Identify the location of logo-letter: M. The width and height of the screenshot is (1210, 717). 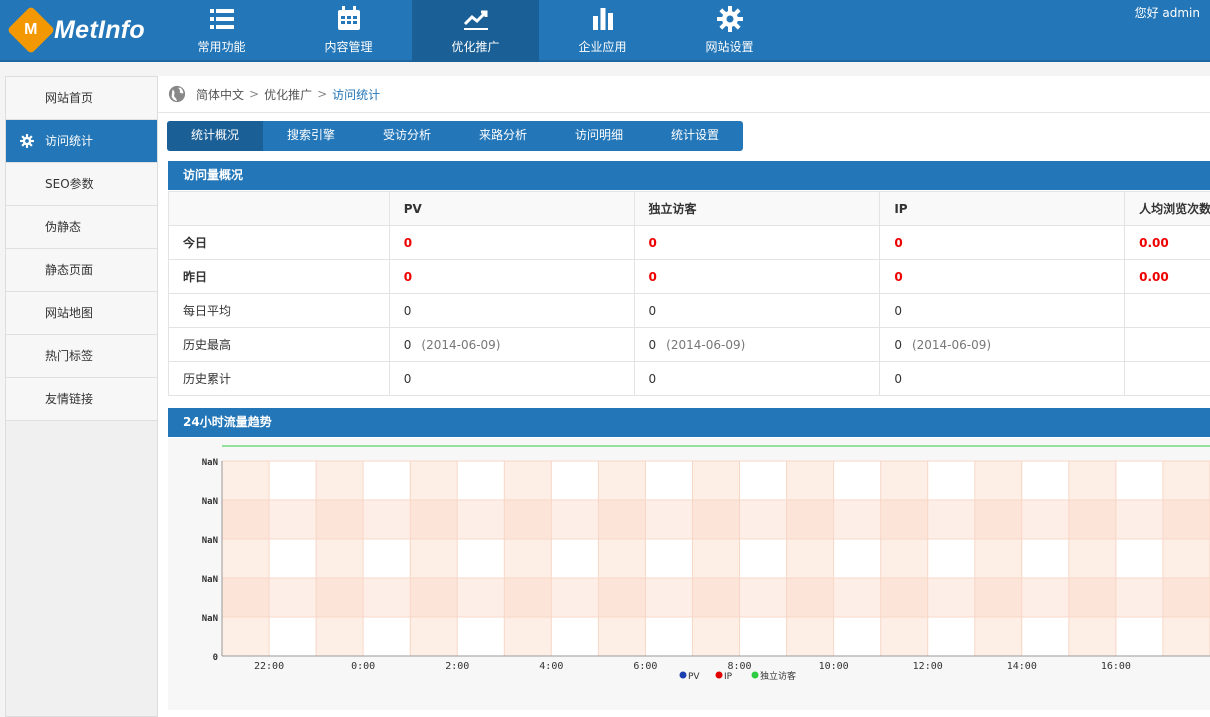
(31, 29).